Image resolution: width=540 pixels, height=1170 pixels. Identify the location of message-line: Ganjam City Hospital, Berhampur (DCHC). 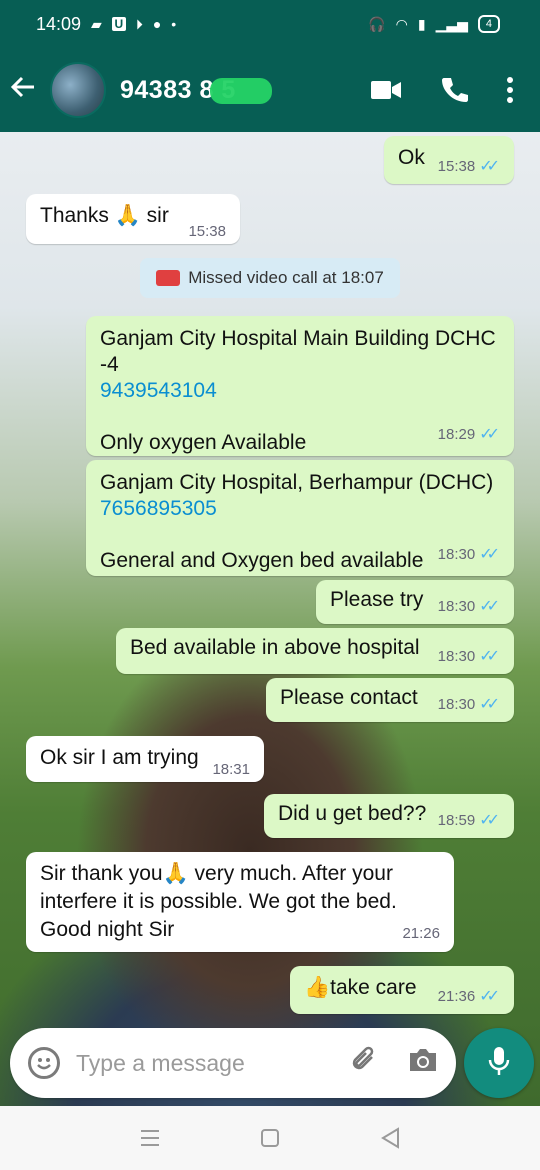
(297, 482).